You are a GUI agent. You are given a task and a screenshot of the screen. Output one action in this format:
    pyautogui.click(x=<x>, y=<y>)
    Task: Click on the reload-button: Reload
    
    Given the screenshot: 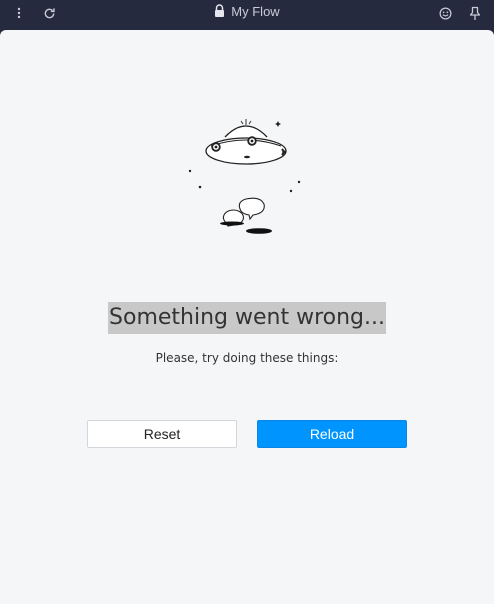 What is the action you would take?
    pyautogui.click(x=332, y=434)
    